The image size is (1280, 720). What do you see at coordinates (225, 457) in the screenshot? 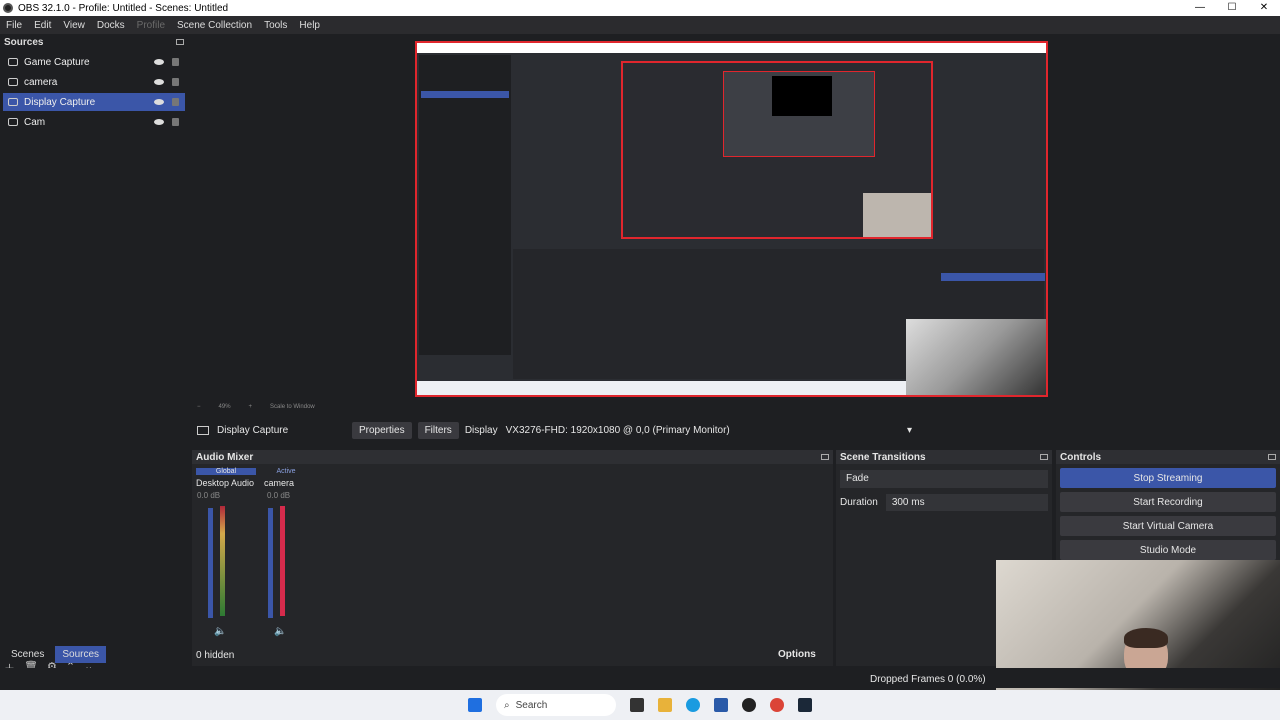
I see `mixer-title: Audio Mixer` at bounding box center [225, 457].